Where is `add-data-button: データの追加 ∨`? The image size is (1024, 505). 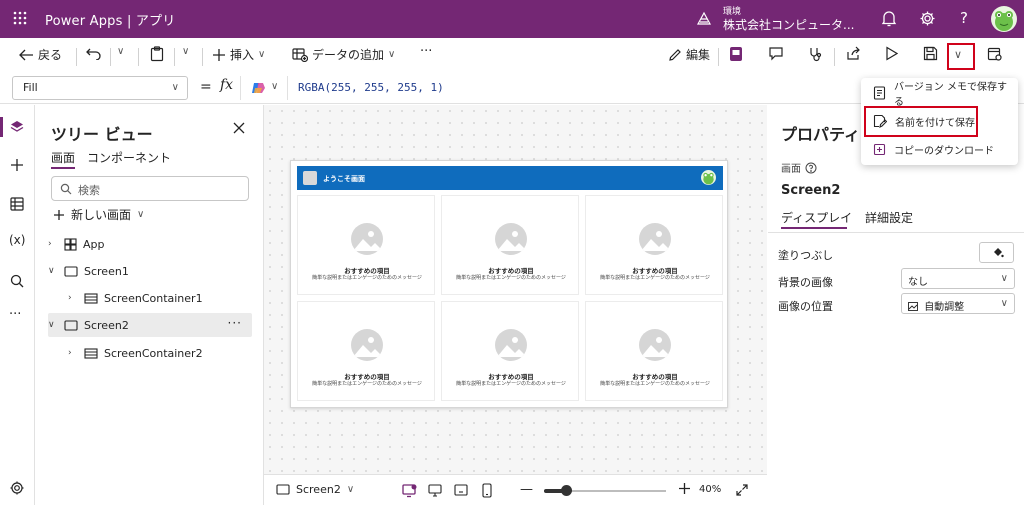 add-data-button: データの追加 ∨ is located at coordinates (343, 54).